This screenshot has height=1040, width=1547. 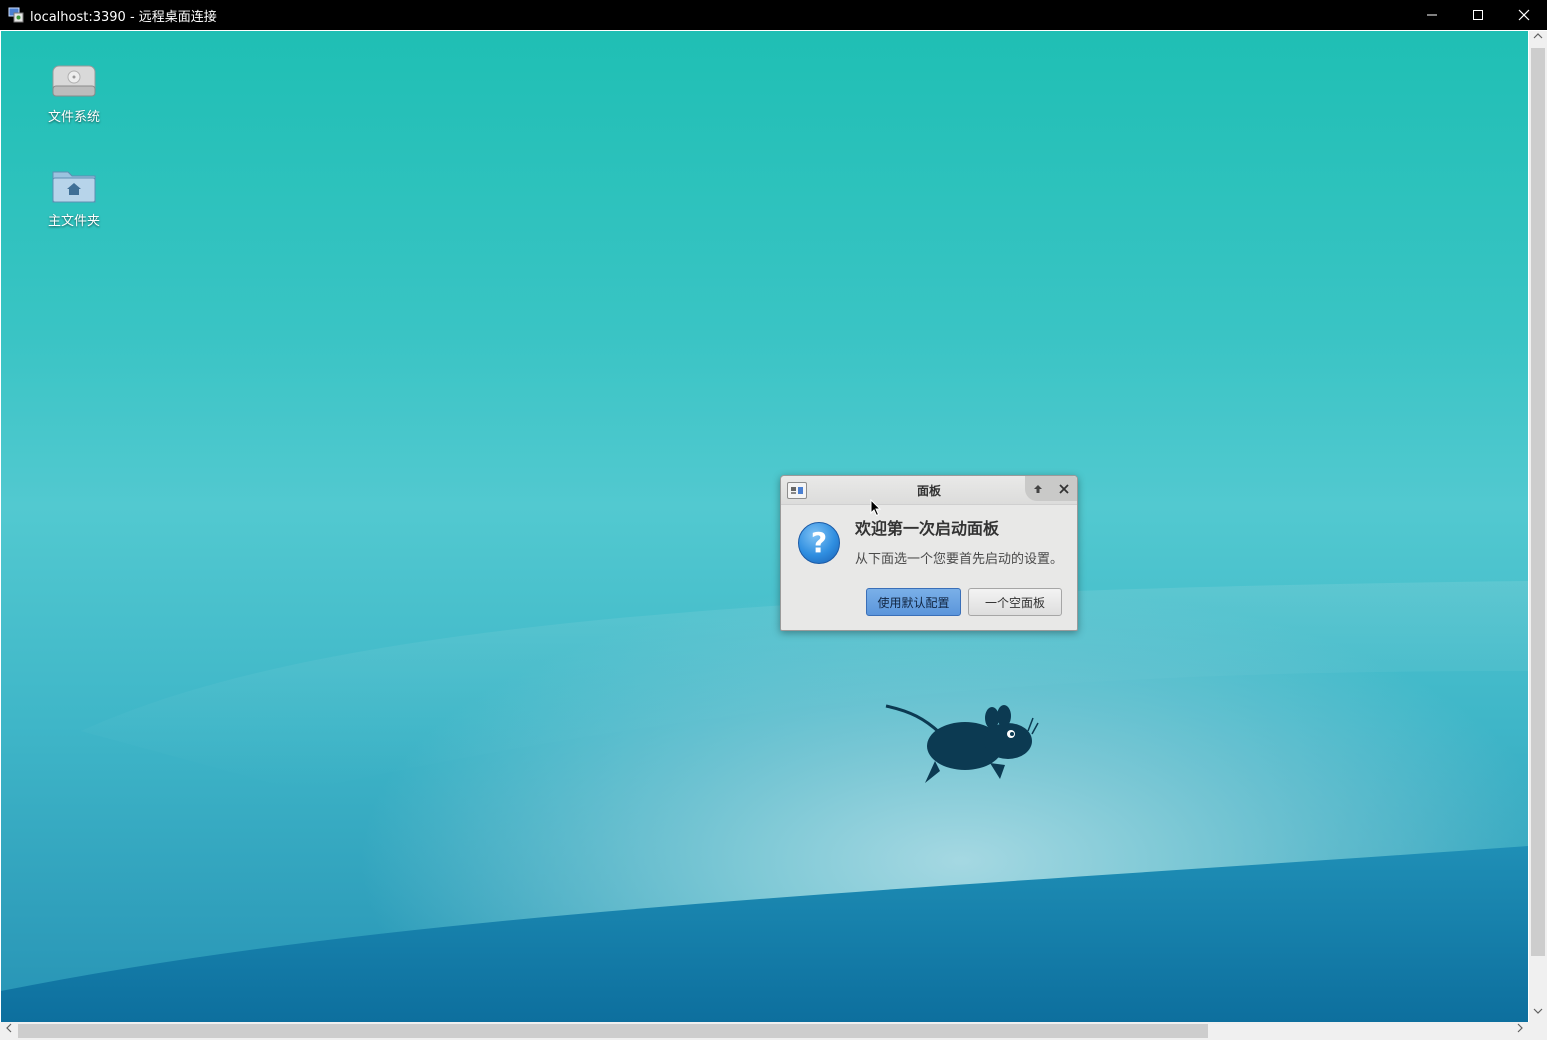 I want to click on dialog-close-button, so click(x=1064, y=489).